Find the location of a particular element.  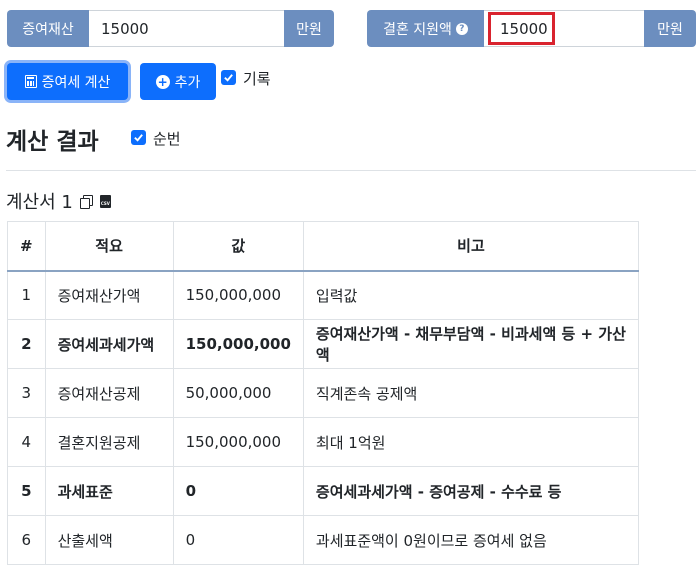

table-row: 3 증여재산공제 50,000,000 직계존속 공제액 is located at coordinates (323, 393).